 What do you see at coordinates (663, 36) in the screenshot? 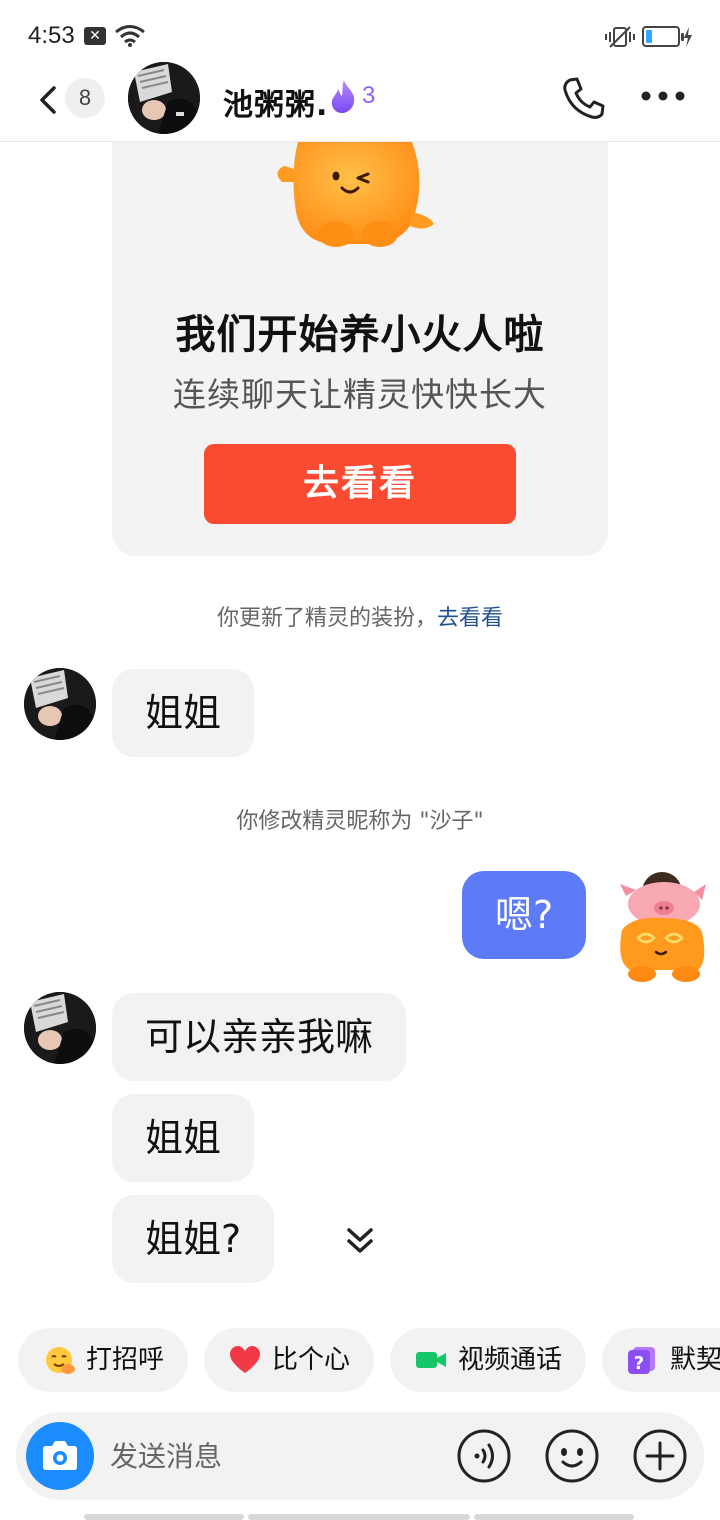
I see `battery-icon` at bounding box center [663, 36].